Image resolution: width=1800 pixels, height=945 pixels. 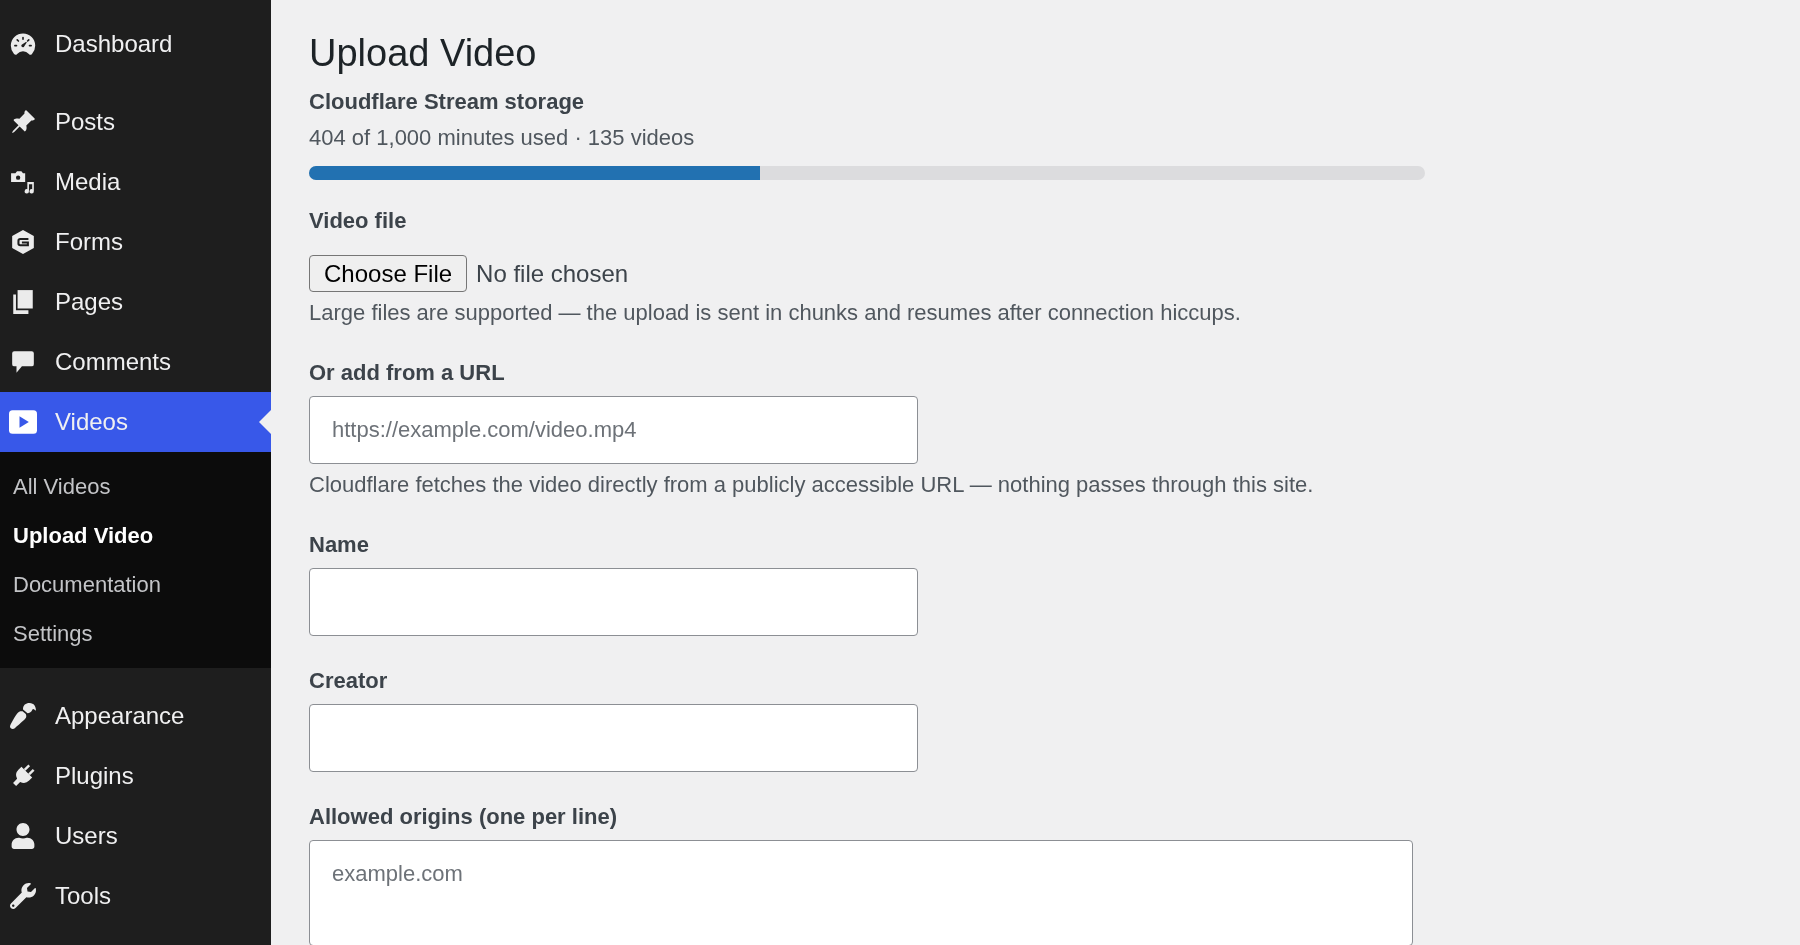 I want to click on gauge-icon, so click(x=23, y=44).